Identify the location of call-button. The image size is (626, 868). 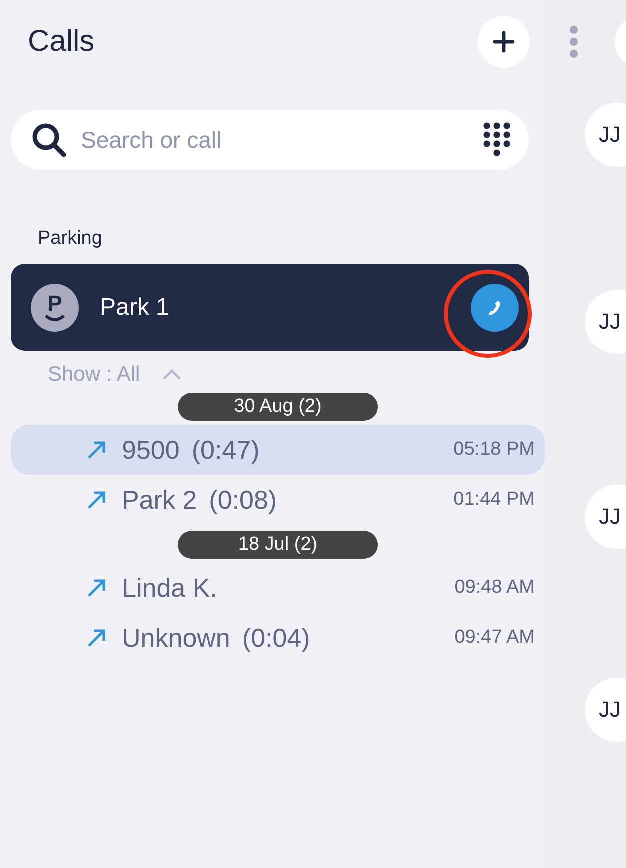
(495, 308).